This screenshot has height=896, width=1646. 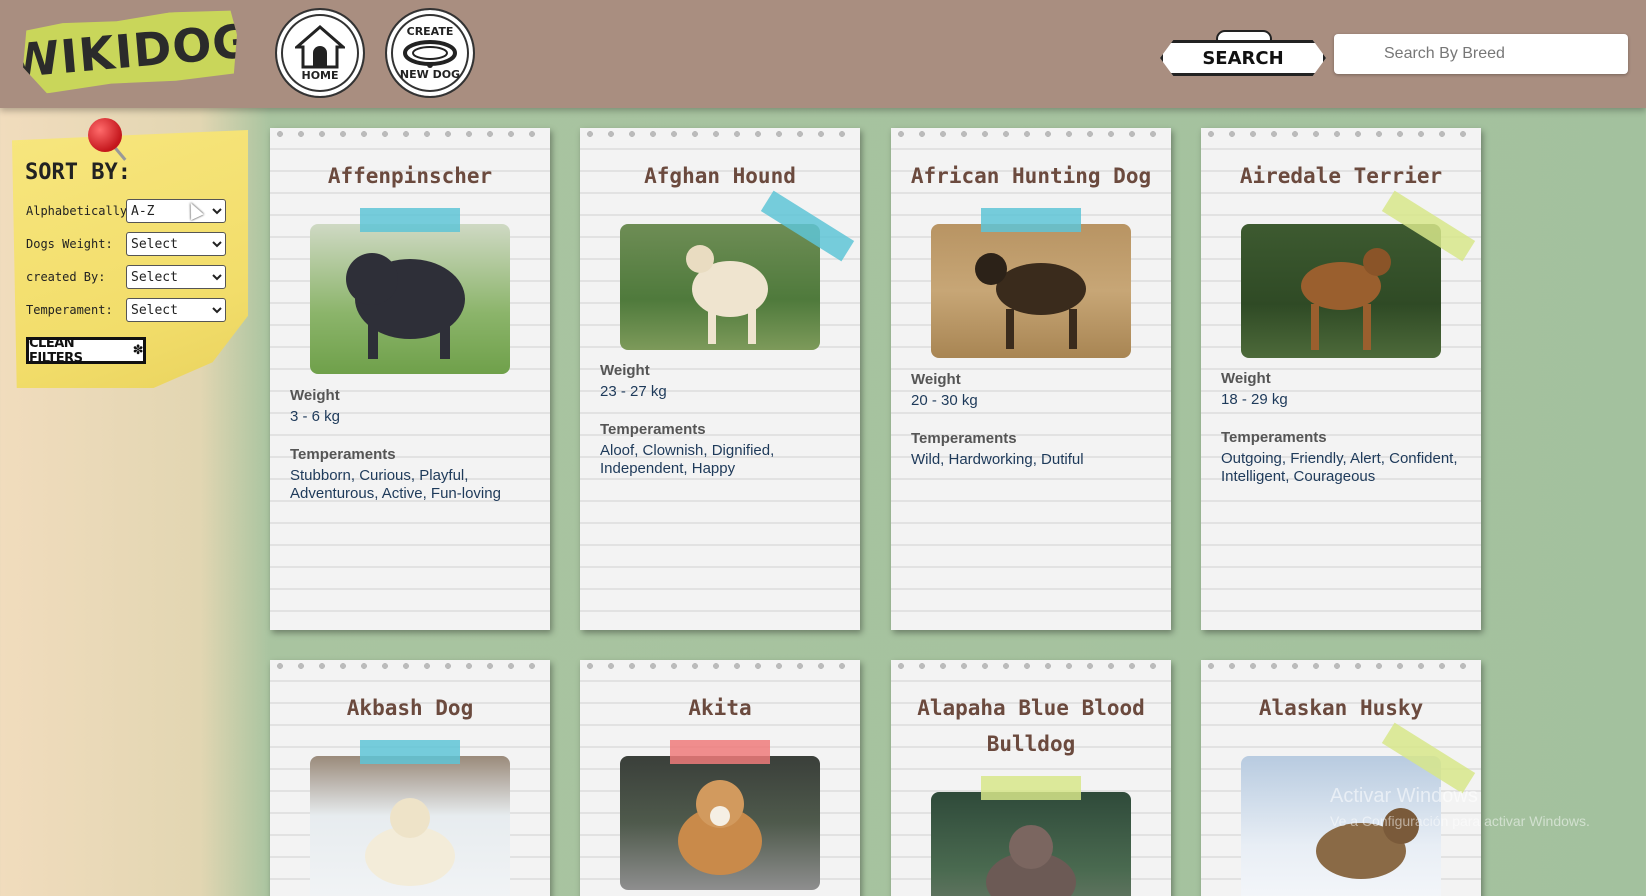 I want to click on dog-card: Akita, so click(x=720, y=778).